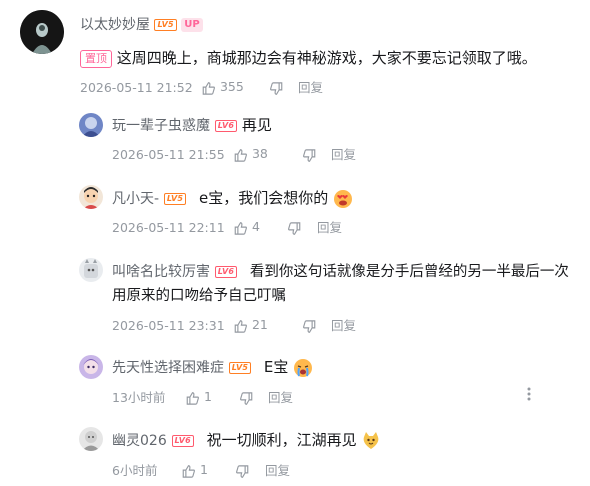 The width and height of the screenshot is (590, 486). I want to click on comment-time: 2026-05-11 21:52, so click(136, 87).